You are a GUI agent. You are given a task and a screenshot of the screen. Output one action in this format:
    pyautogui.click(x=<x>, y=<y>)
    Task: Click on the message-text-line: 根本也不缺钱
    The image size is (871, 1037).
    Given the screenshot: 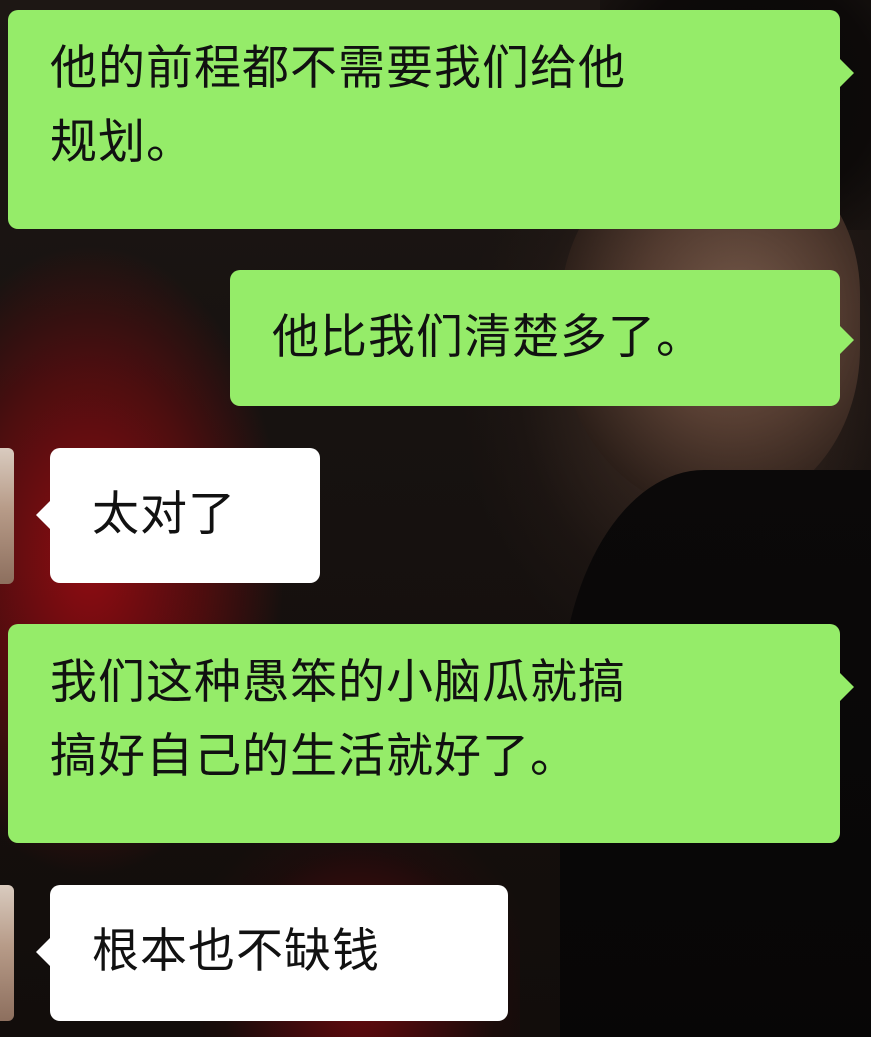 What is the action you would take?
    pyautogui.click(x=236, y=951)
    